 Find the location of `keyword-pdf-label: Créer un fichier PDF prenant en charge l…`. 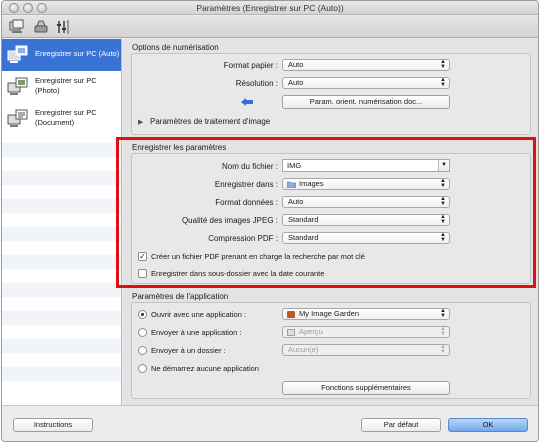

keyword-pdf-label: Créer un fichier PDF prenant en charge l… is located at coordinates (258, 256).